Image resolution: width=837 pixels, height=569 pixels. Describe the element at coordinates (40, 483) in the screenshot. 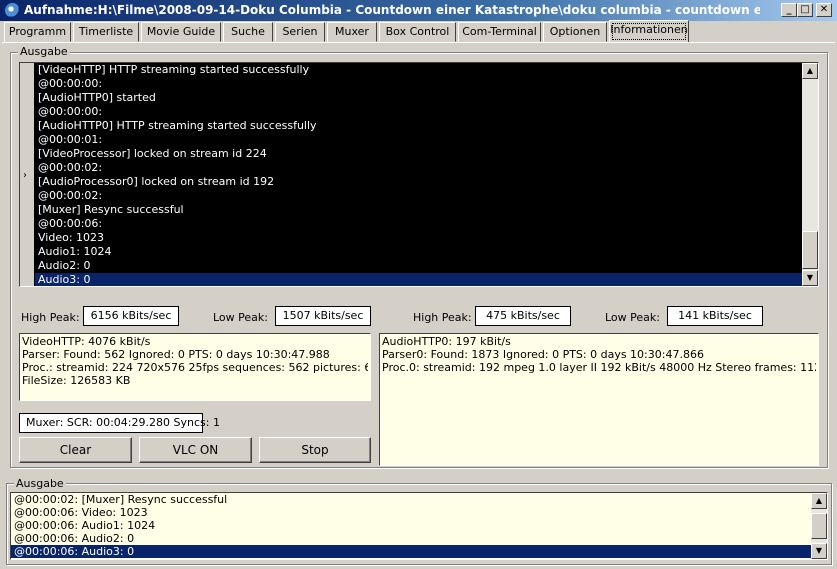

I see `bottom-output-group-label: Ausgabe` at that location.